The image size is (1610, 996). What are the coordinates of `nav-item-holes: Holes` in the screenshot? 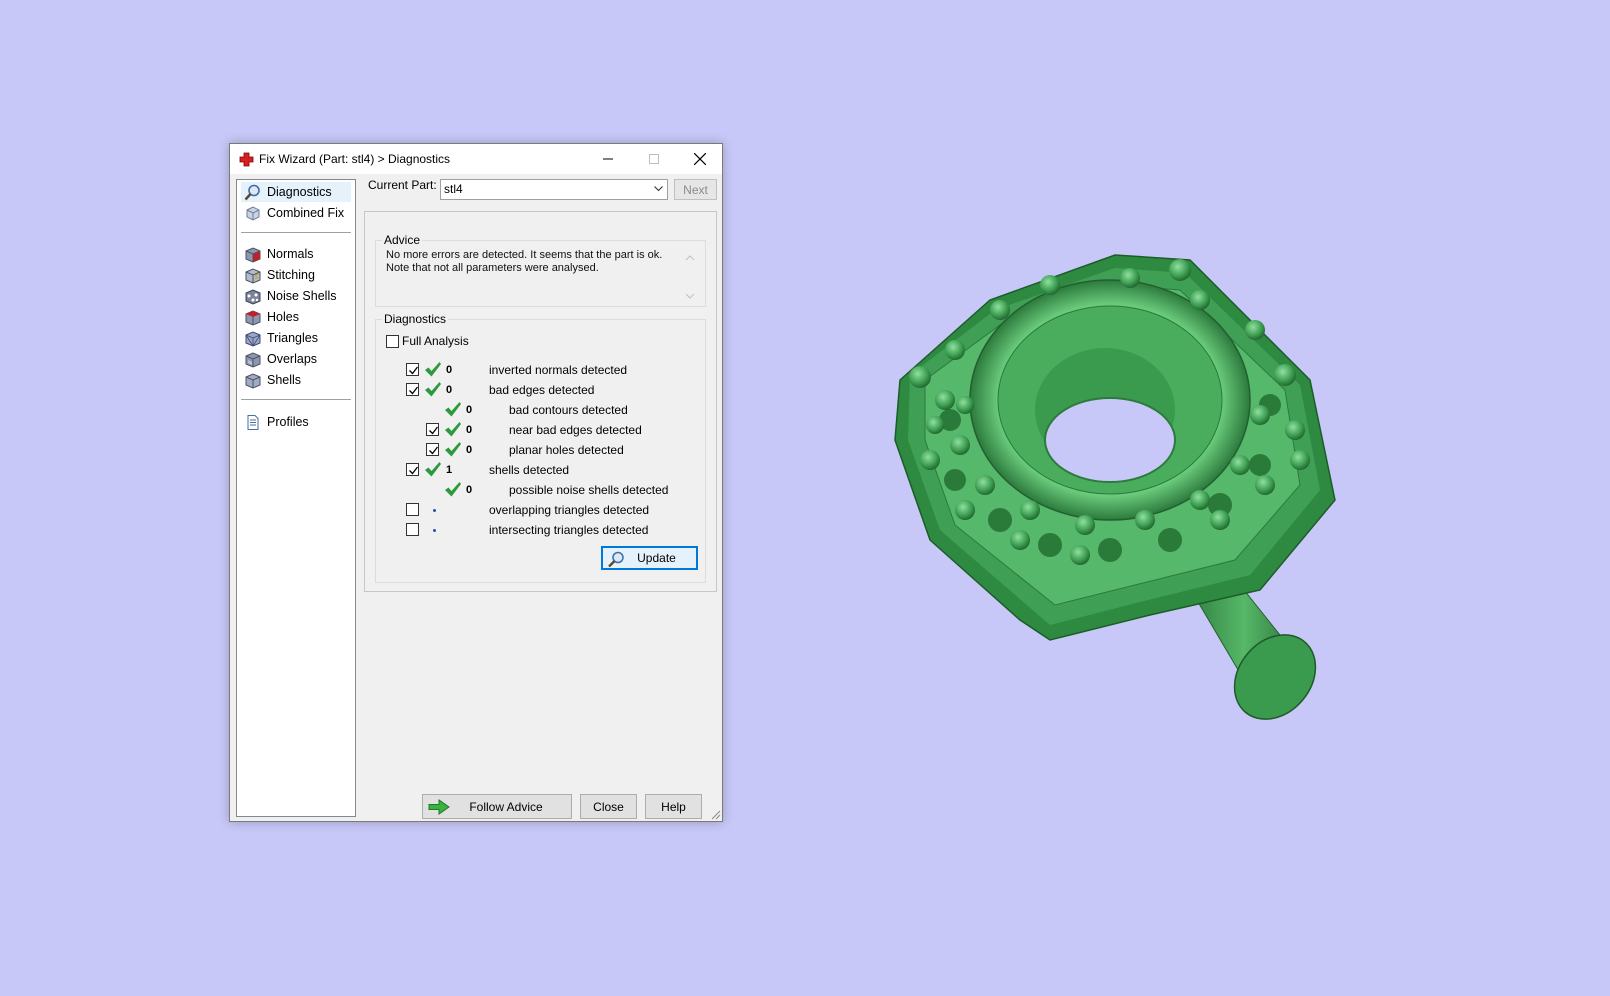 It's located at (296, 317).